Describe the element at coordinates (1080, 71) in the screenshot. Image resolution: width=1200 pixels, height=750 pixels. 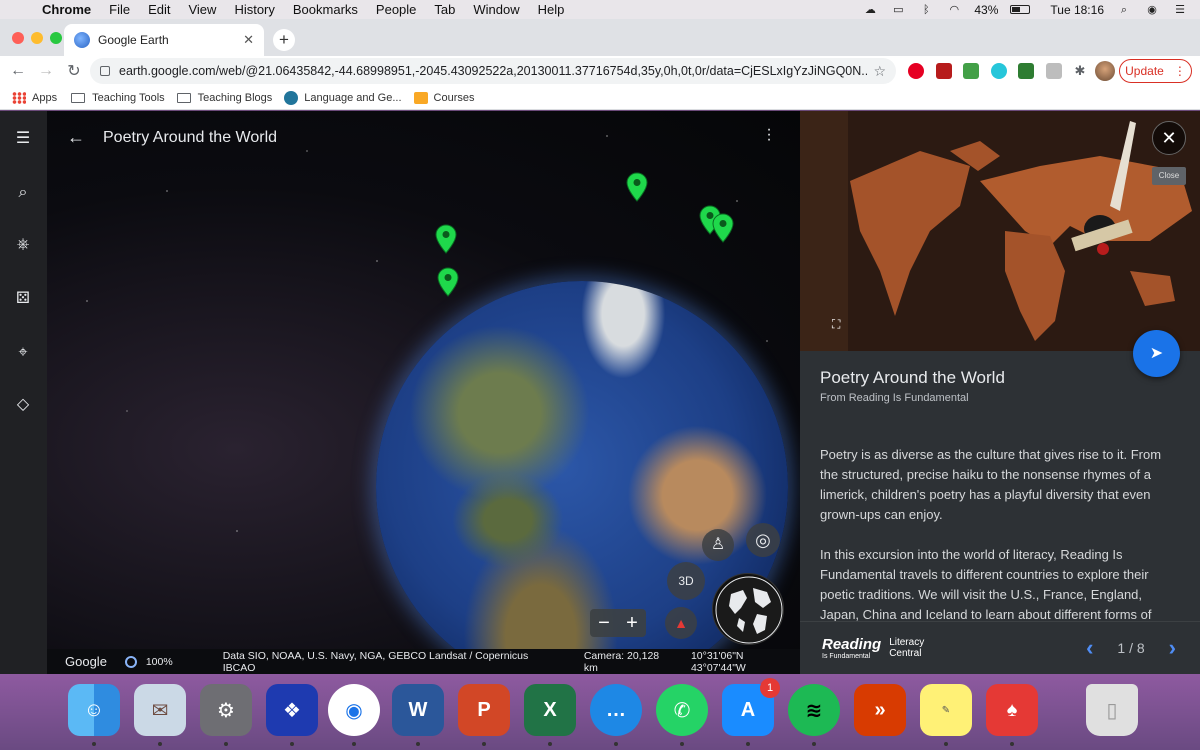
I see `extensions-puzzle-icon: ✱` at that location.